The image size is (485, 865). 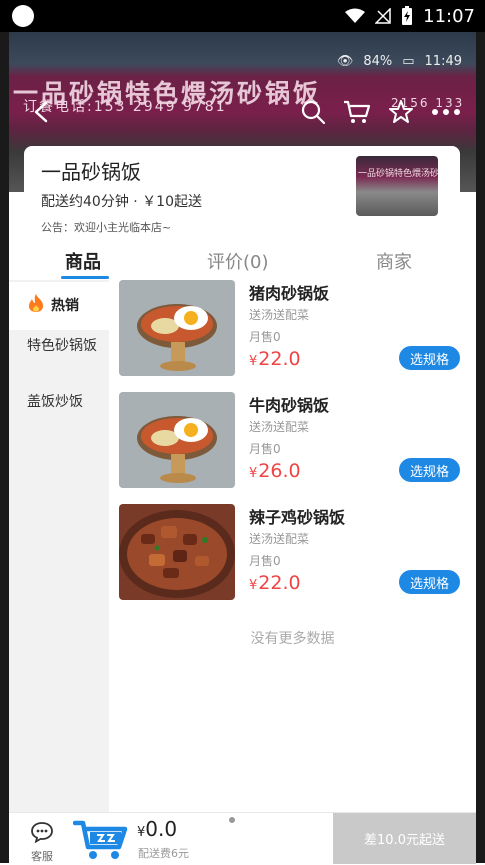 What do you see at coordinates (398, 174) in the screenshot?
I see `shop-thumbnail-sign: 一品砂锅特色煨汤砂锅饭` at bounding box center [398, 174].